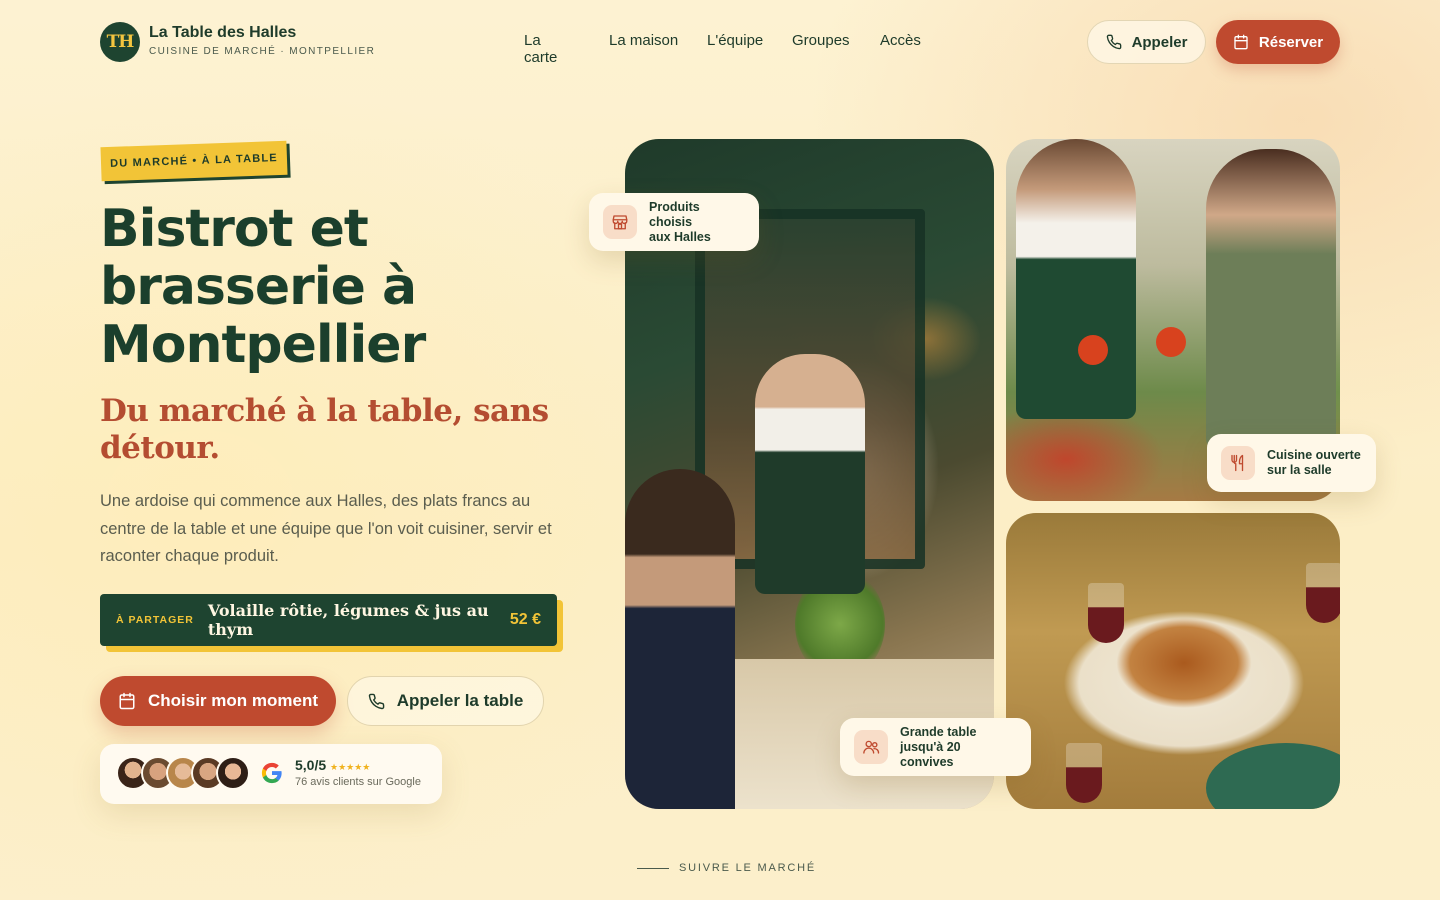 The width and height of the screenshot is (1440, 900). Describe the element at coordinates (525, 619) in the screenshot. I see `dish-price: 52 €` at that location.